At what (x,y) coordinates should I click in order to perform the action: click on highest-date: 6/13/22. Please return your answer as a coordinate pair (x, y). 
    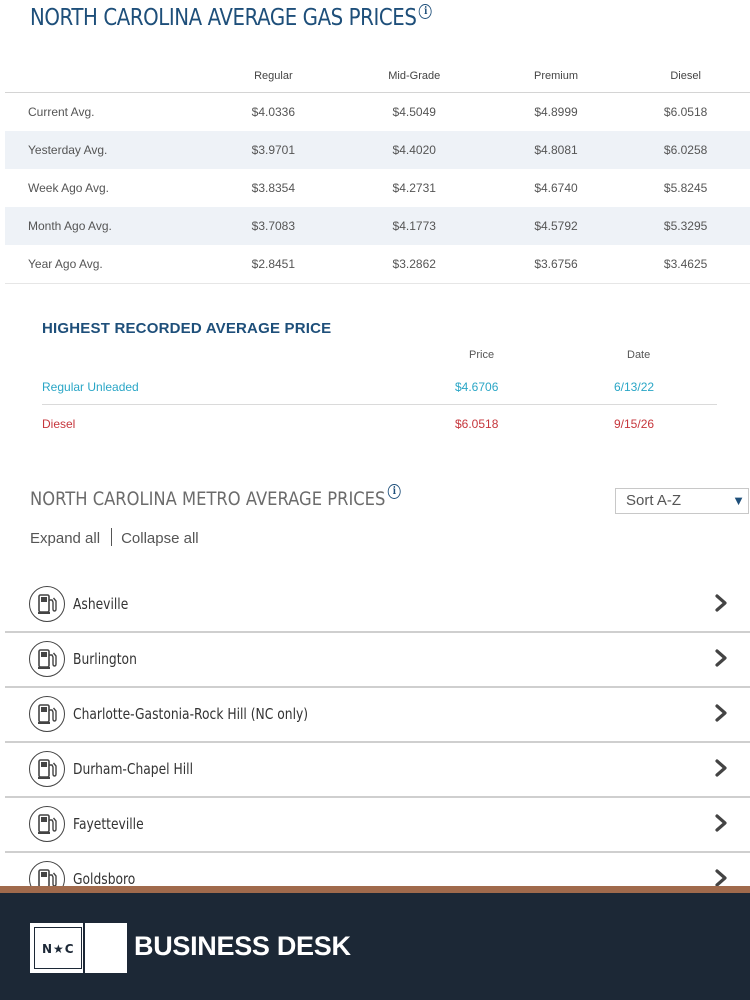
    Looking at the image, I should click on (634, 387).